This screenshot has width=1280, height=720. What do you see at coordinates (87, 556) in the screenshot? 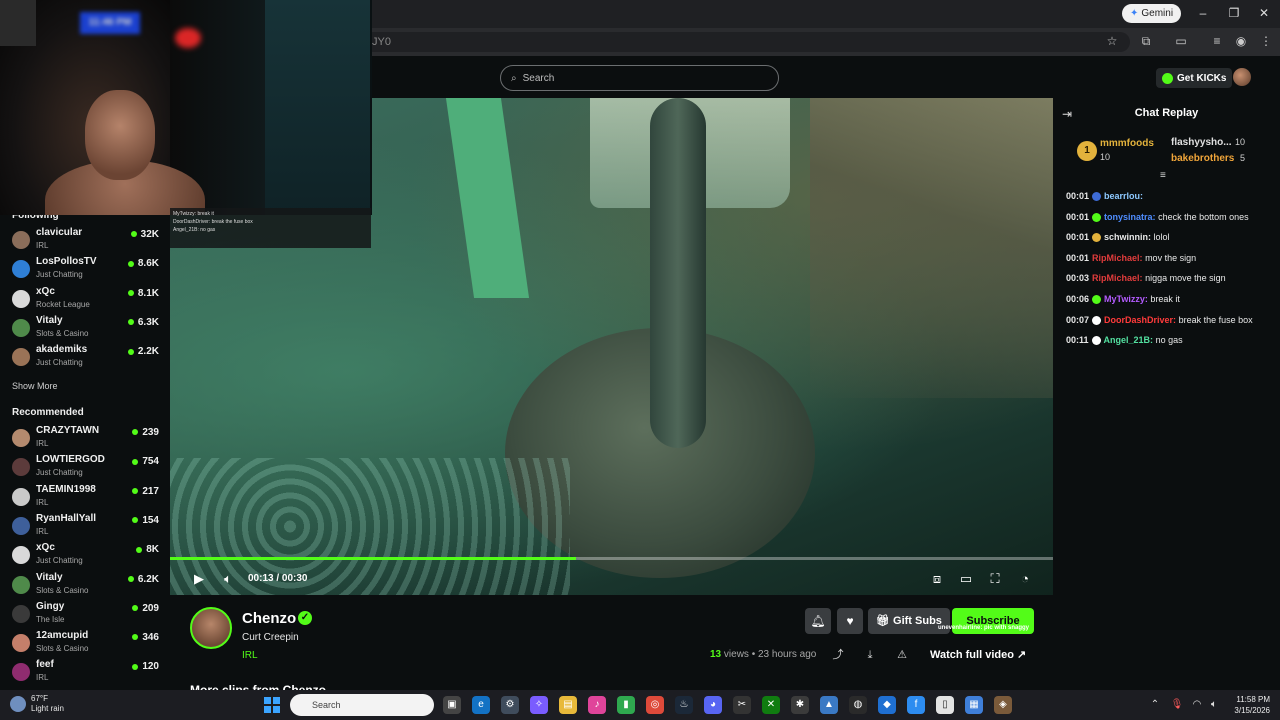
I see `sidebar-channel-xqc: xQc Just Chatting 8K` at bounding box center [87, 556].